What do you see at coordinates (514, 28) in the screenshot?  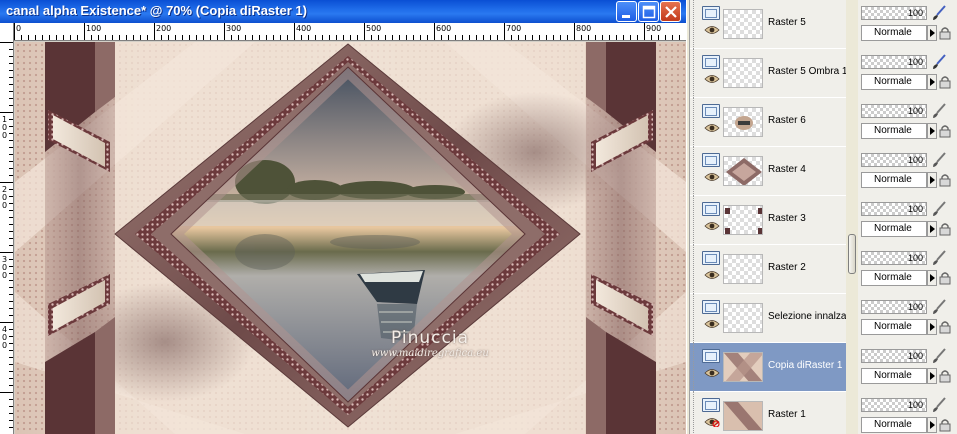 I see `ruler-label: 700` at bounding box center [514, 28].